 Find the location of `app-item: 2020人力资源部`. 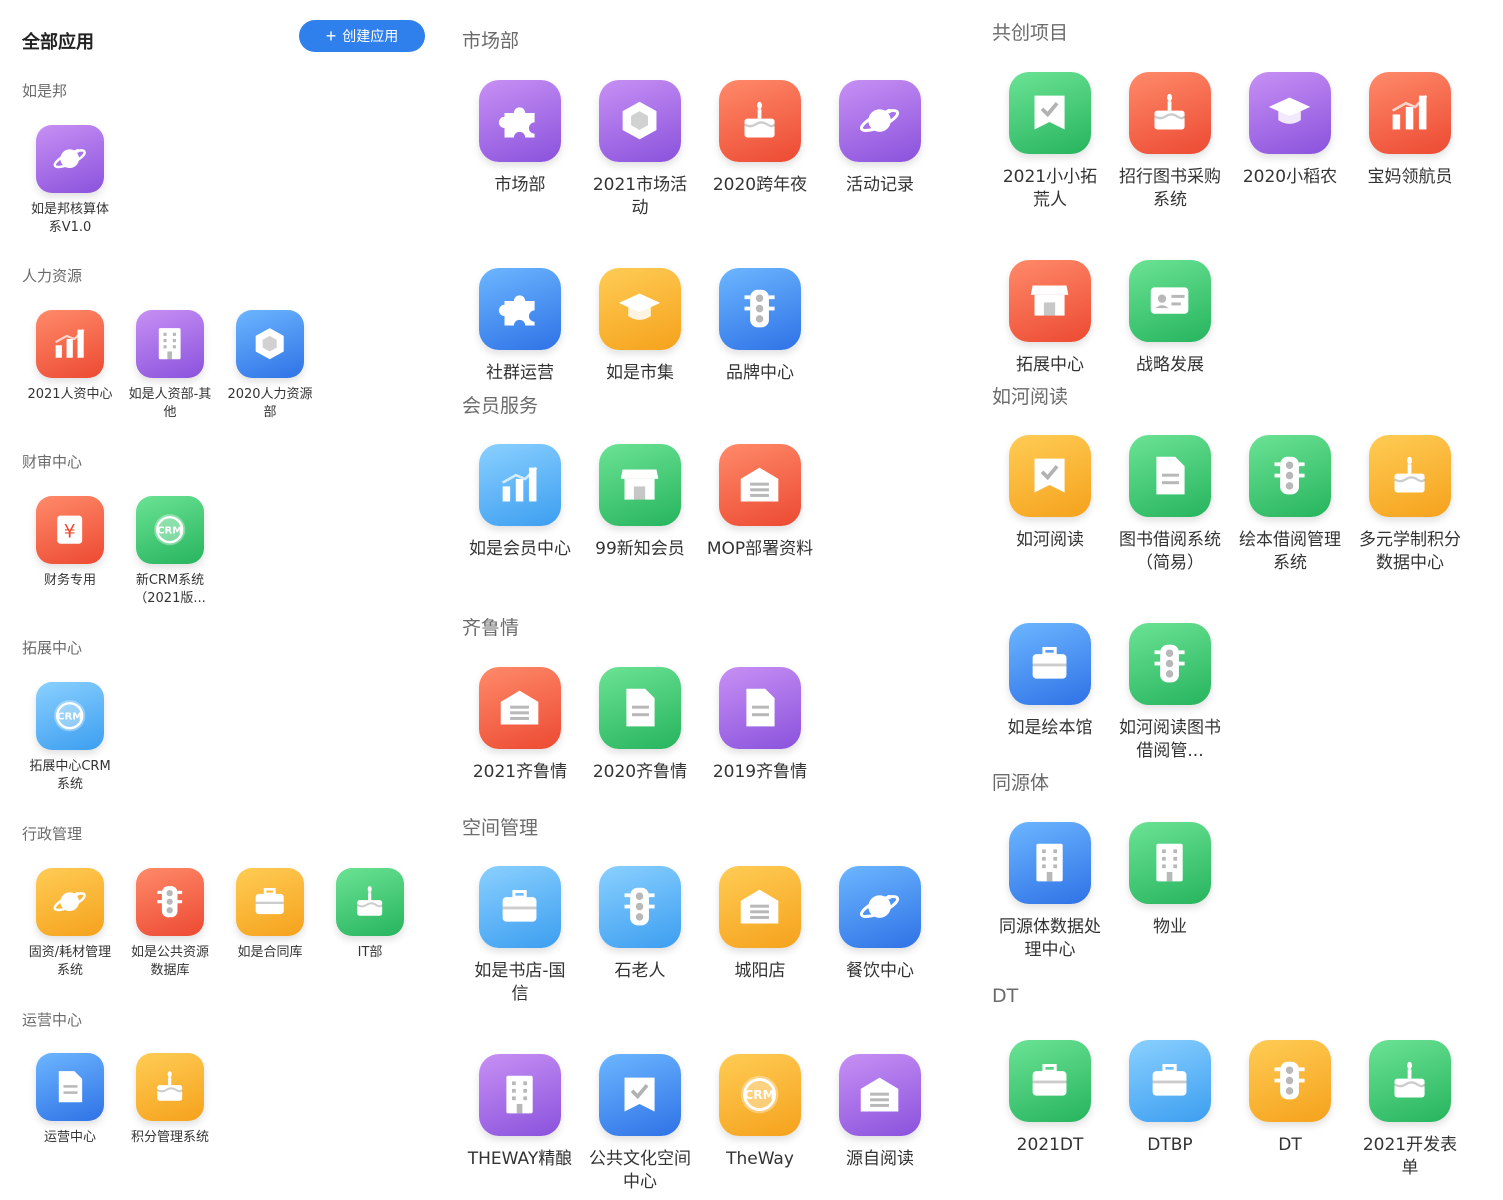

app-item: 2020人力资源部 is located at coordinates (270, 365).